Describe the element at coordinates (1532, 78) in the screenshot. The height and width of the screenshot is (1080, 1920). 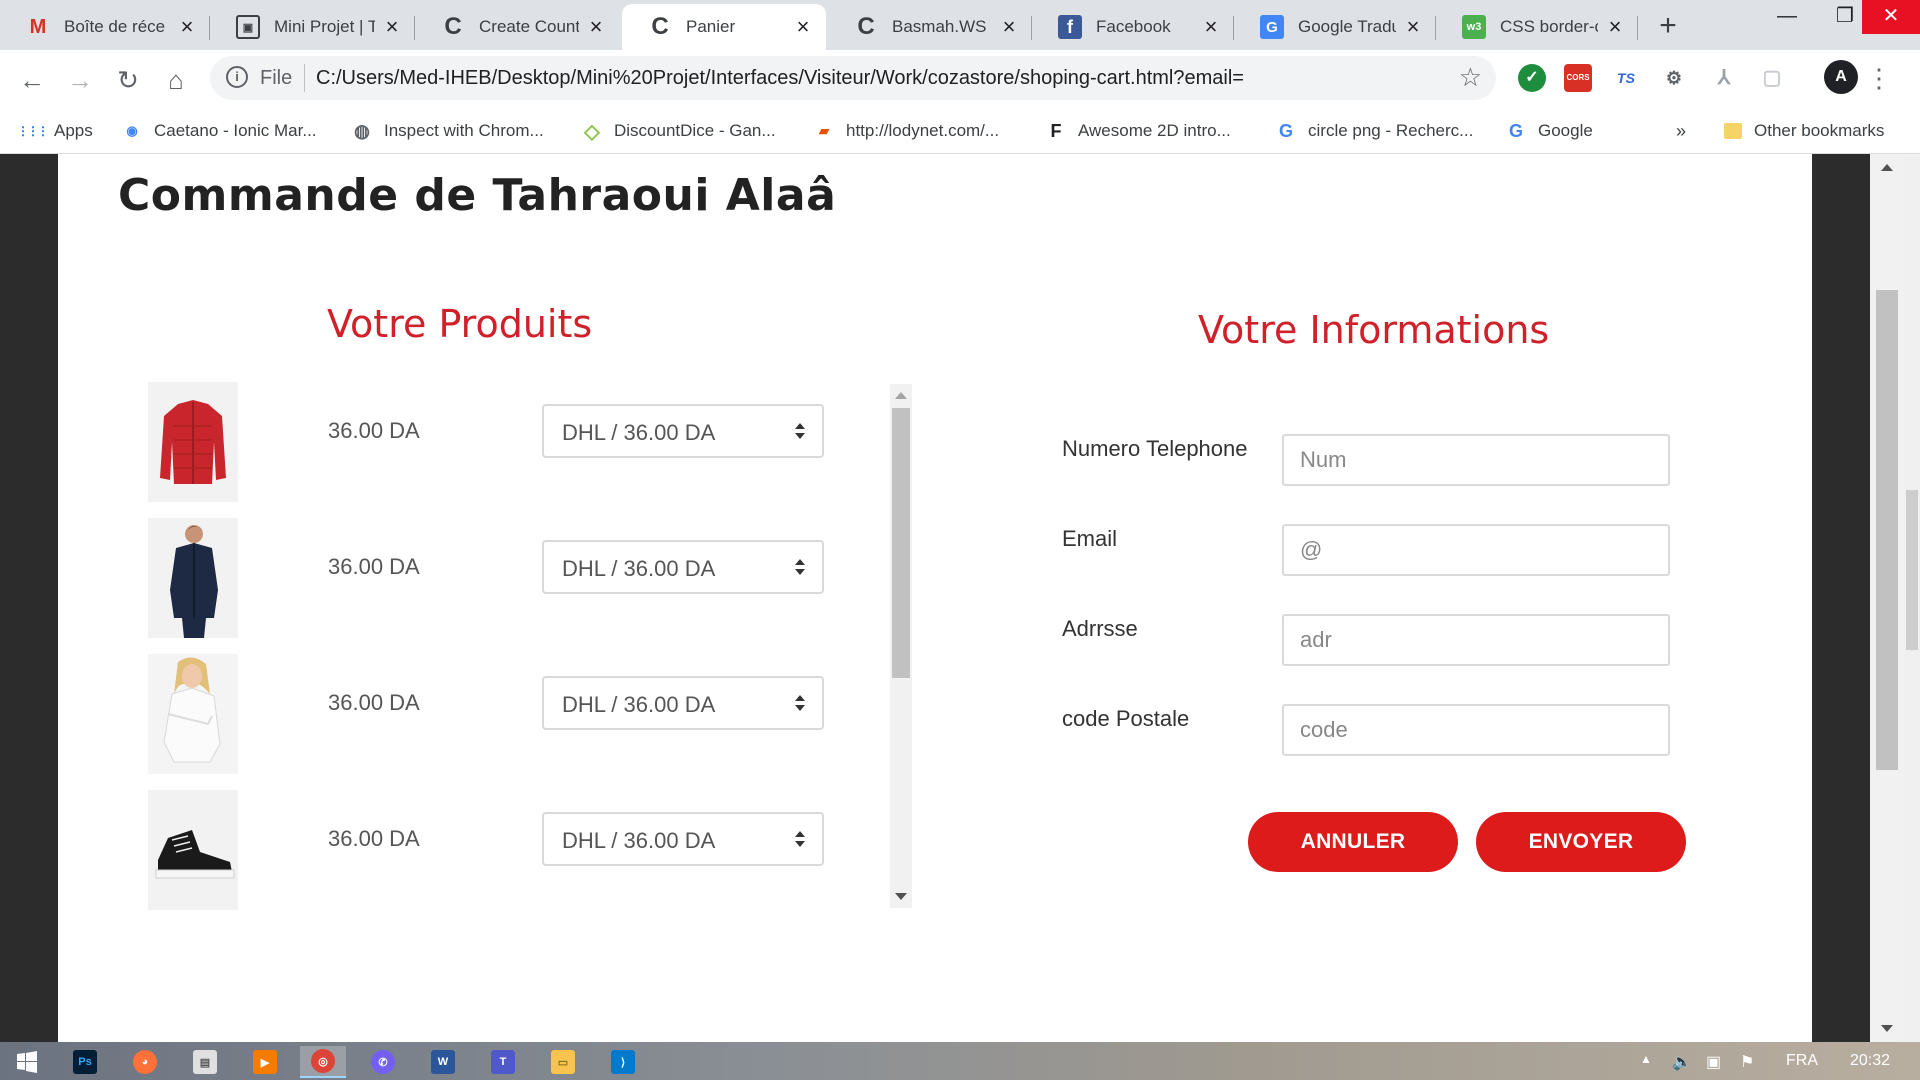
I see `check-extension-icon: ✓` at that location.